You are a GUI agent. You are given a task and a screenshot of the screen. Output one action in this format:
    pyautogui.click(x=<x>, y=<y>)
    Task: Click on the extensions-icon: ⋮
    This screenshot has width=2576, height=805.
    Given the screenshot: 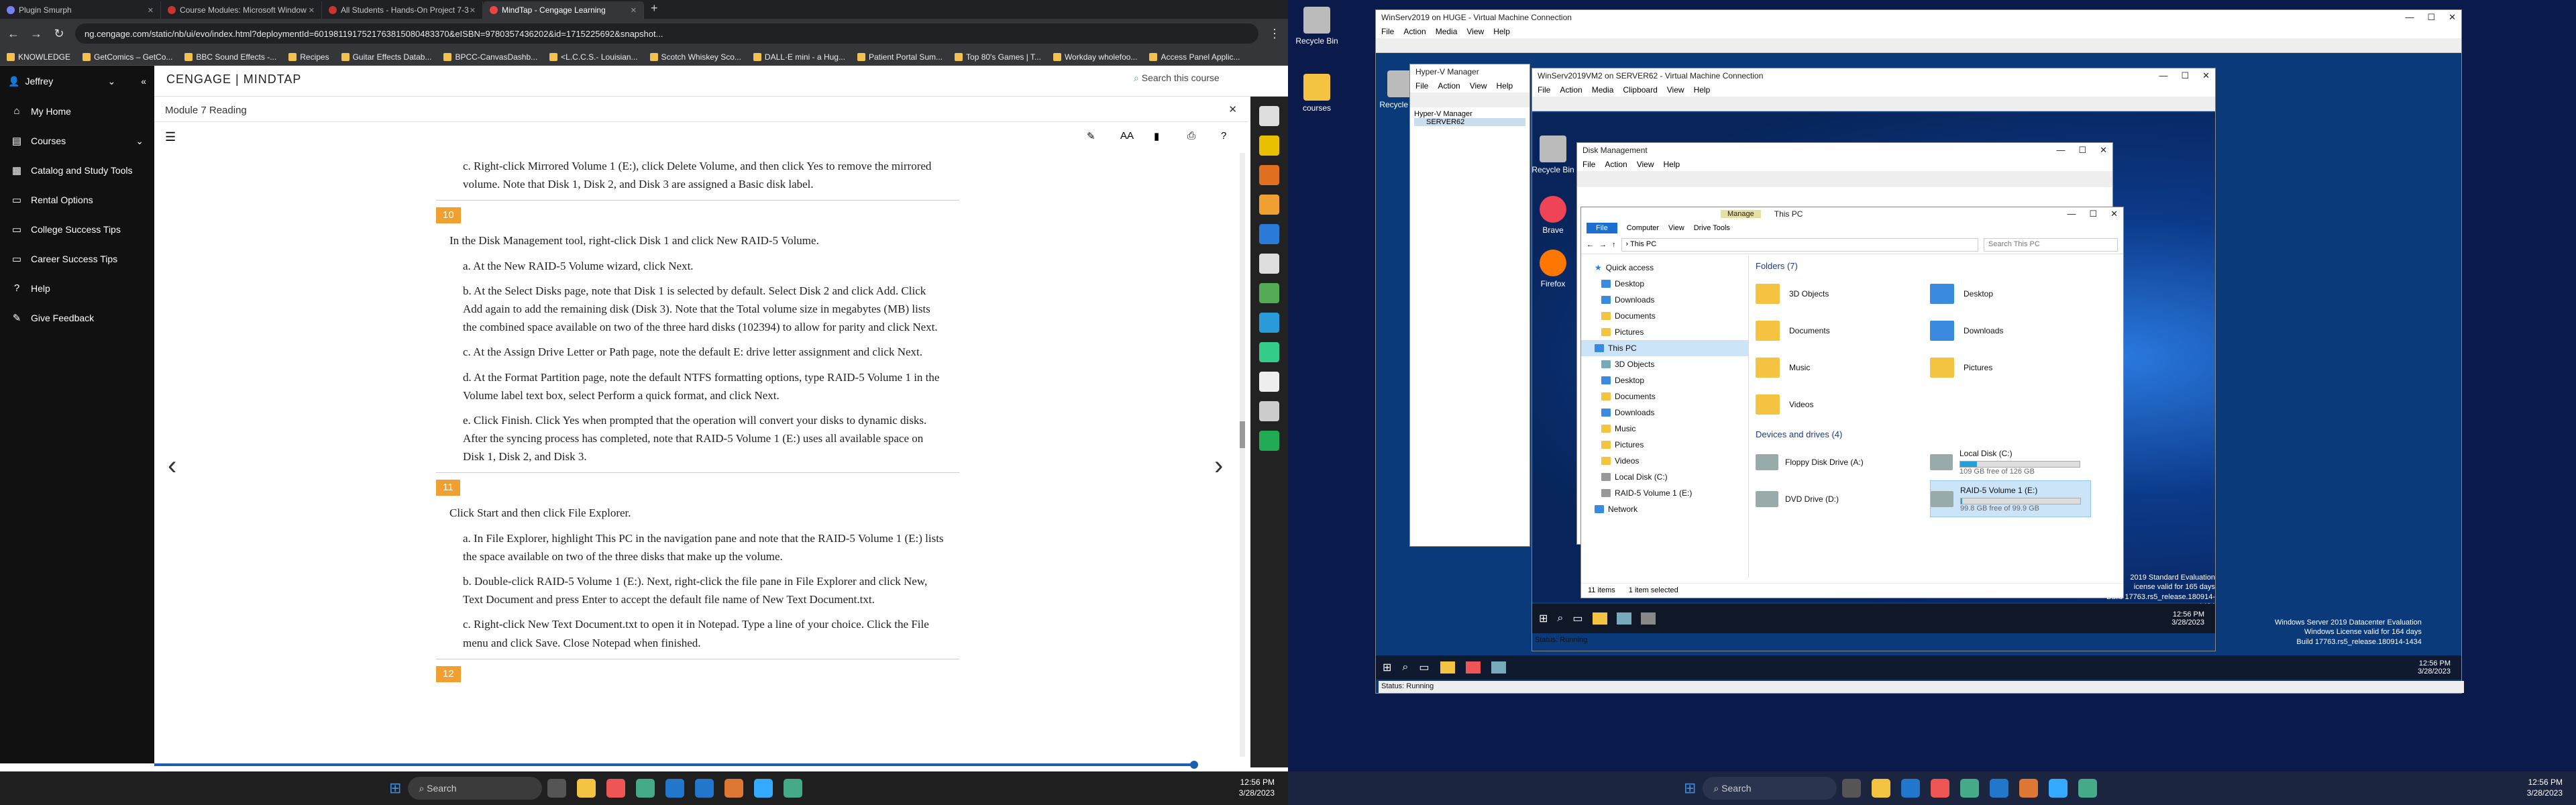 What is the action you would take?
    pyautogui.click(x=1274, y=34)
    